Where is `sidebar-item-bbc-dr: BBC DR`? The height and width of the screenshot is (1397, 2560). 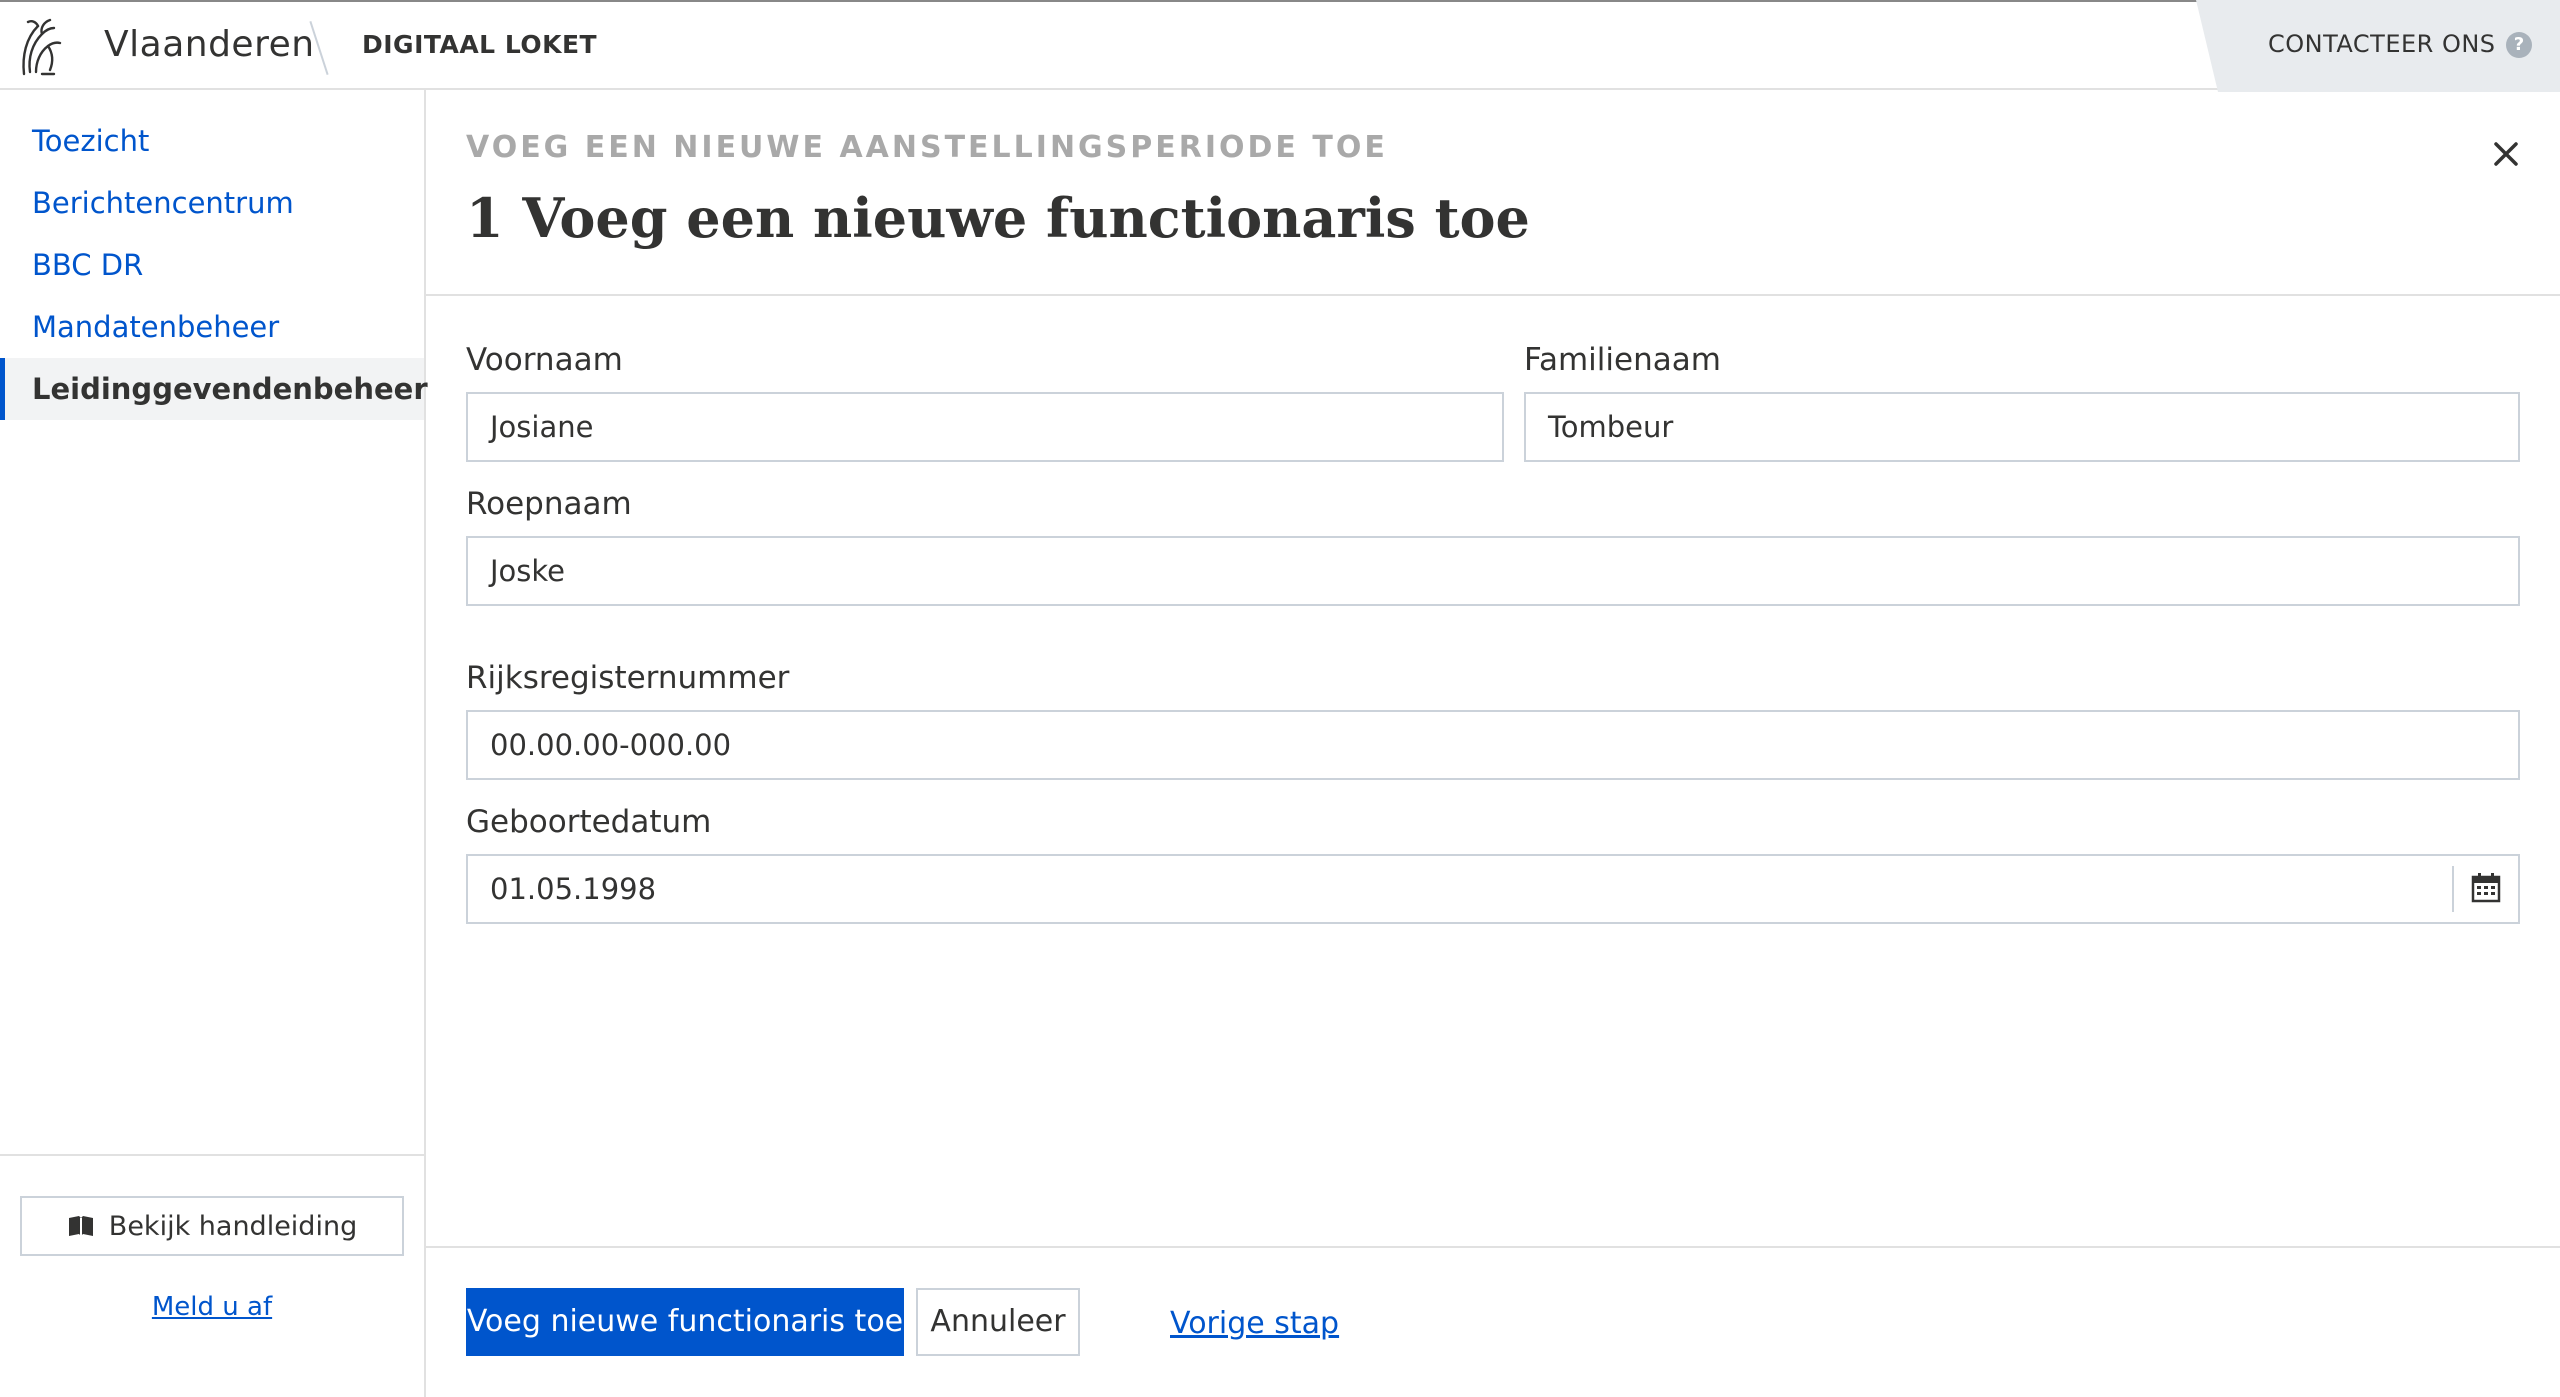
sidebar-item-bbc-dr: BBC DR is located at coordinates (212, 265).